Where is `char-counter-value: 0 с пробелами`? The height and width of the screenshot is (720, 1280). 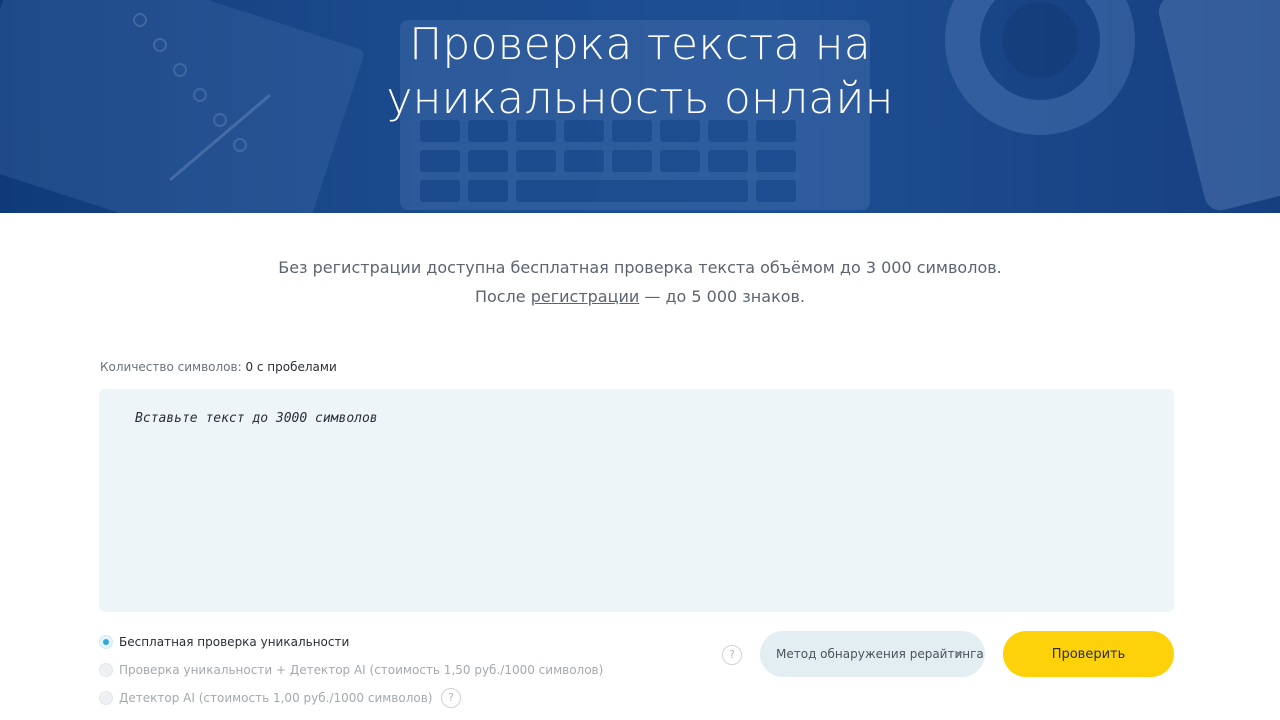
char-counter-value: 0 с пробелами is located at coordinates (291, 367).